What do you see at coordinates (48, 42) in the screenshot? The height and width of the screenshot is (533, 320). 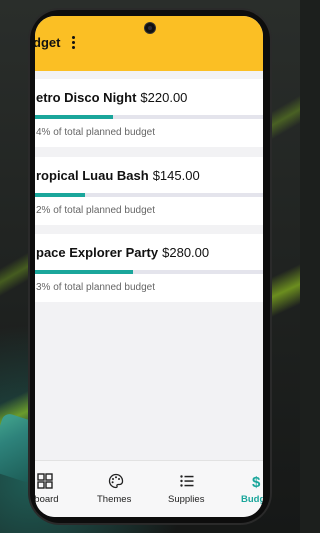 I see `page-title: dget` at bounding box center [48, 42].